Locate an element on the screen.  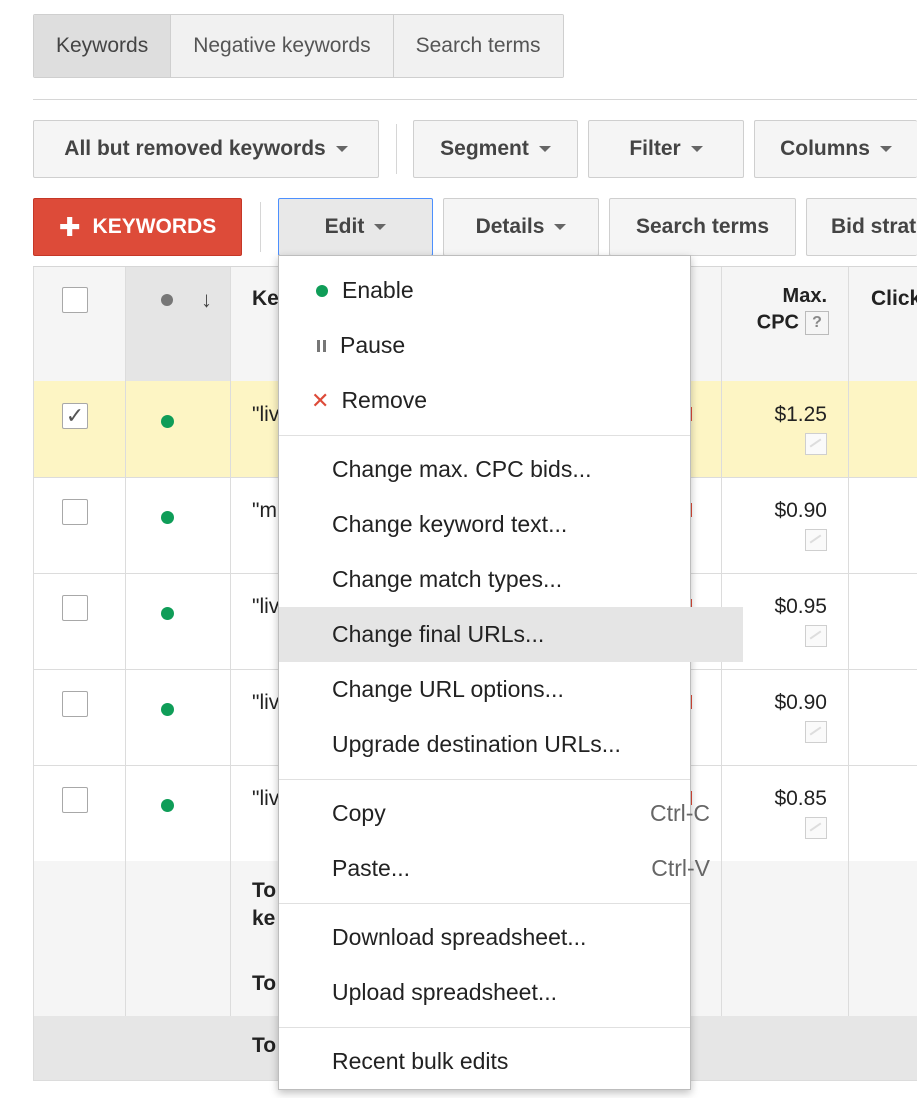
divider is located at coordinates (475, 99).